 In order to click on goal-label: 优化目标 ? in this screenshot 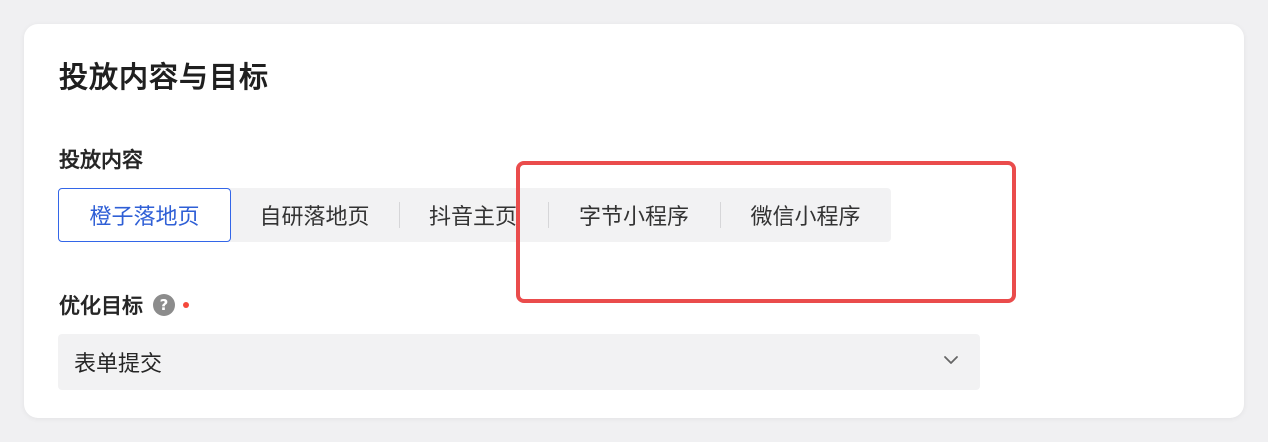, I will do `click(124, 305)`.